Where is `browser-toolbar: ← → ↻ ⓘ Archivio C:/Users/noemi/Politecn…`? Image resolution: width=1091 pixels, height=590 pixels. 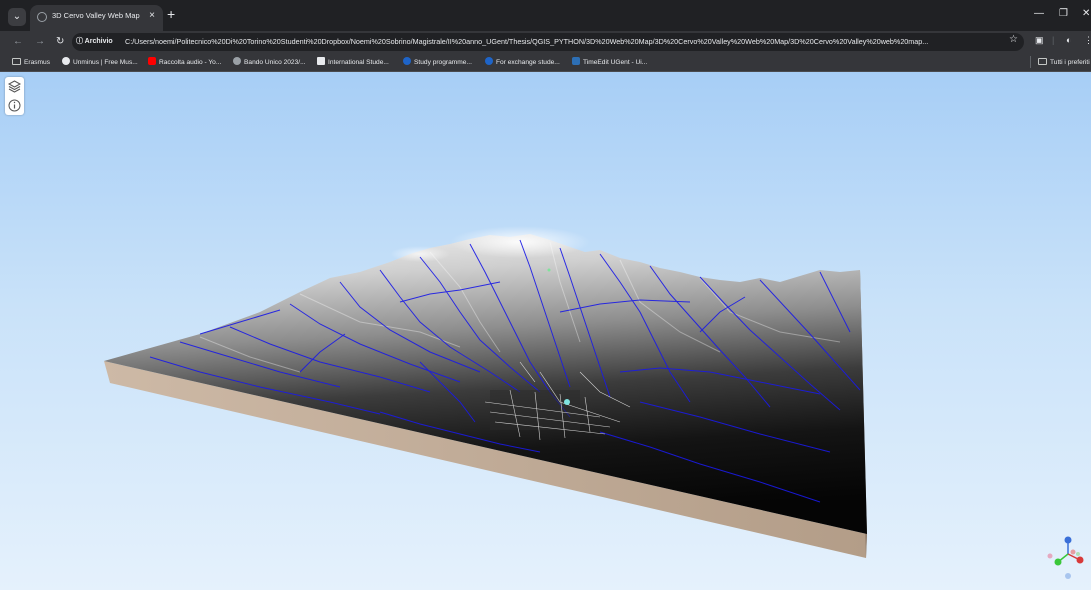
browser-toolbar: ← → ↻ ⓘ Archivio C:/Users/noemi/Politecn… is located at coordinates (545, 42).